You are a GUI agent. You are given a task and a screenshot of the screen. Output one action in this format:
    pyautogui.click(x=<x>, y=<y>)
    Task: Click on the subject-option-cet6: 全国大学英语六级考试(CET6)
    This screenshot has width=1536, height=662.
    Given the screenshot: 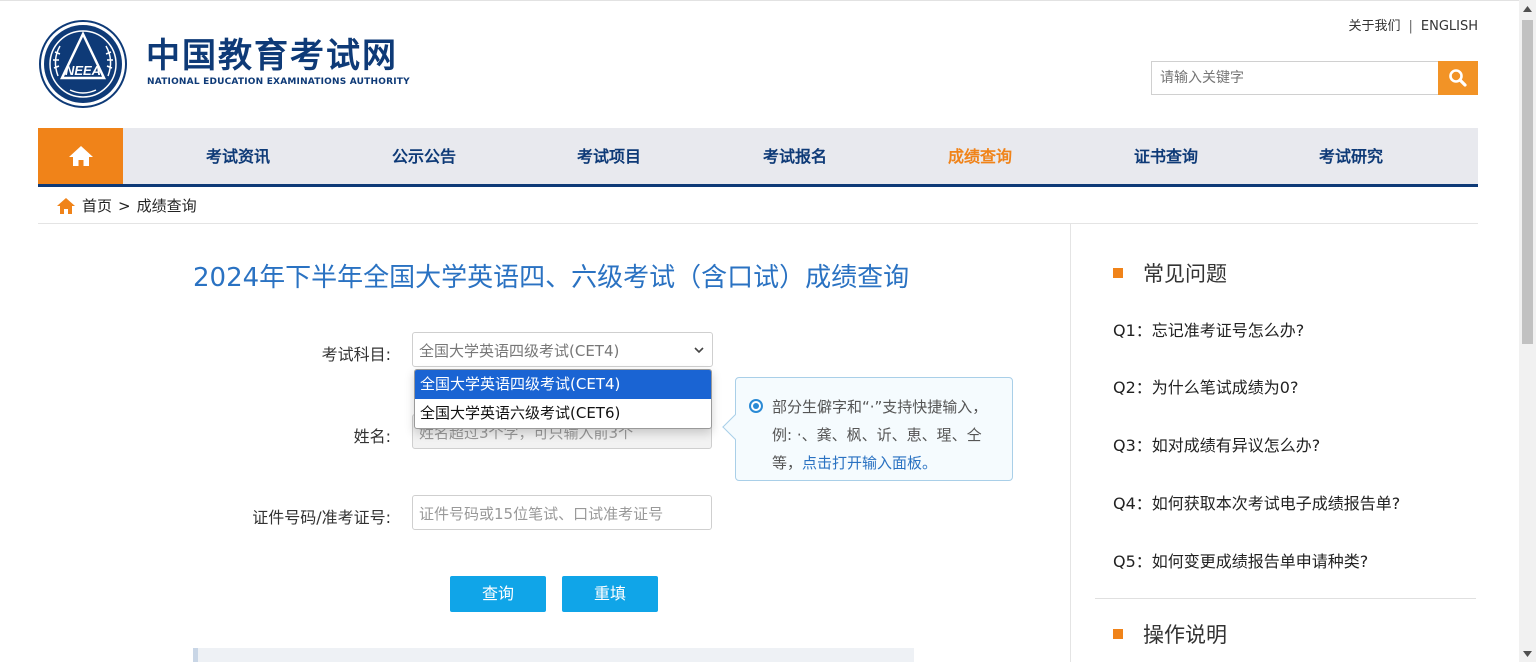 What is the action you would take?
    pyautogui.click(x=563, y=413)
    